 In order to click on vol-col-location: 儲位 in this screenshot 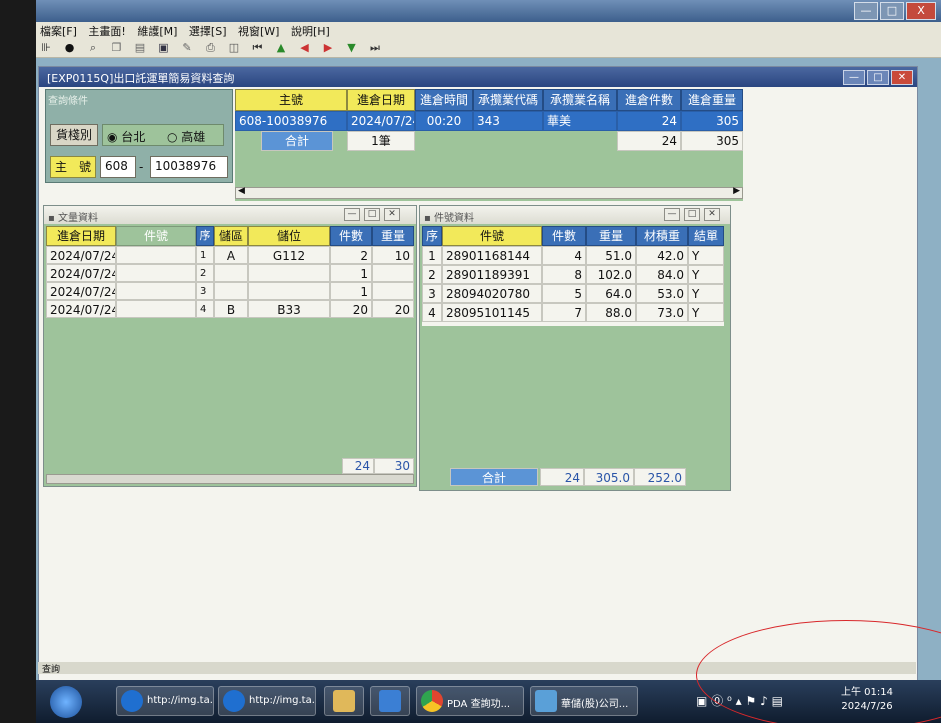, I will do `click(289, 236)`.